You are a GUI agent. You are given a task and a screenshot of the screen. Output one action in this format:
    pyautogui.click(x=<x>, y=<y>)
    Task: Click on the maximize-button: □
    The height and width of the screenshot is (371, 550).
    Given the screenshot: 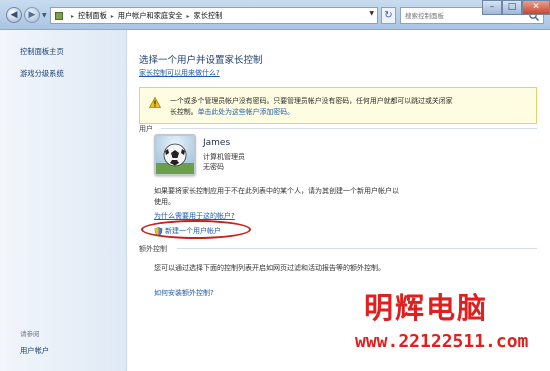 What is the action you would take?
    pyautogui.click(x=512, y=7)
    